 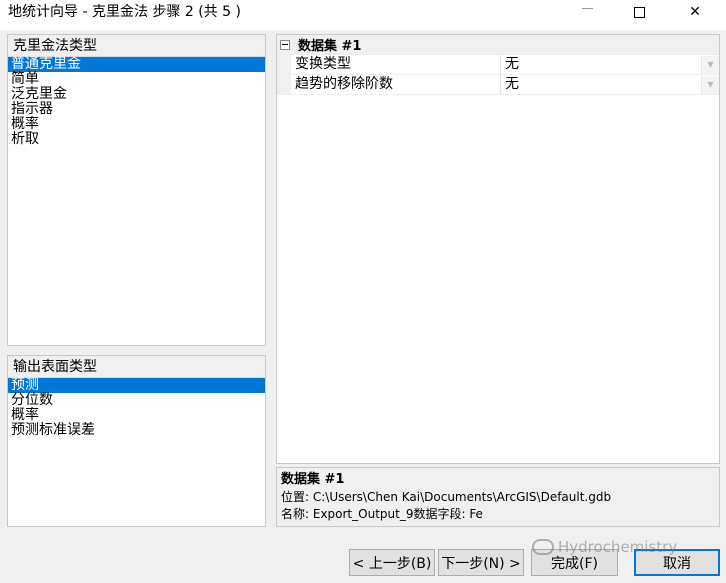 I want to click on kriging-type-item-universal: 泛克里金, so click(x=136, y=94).